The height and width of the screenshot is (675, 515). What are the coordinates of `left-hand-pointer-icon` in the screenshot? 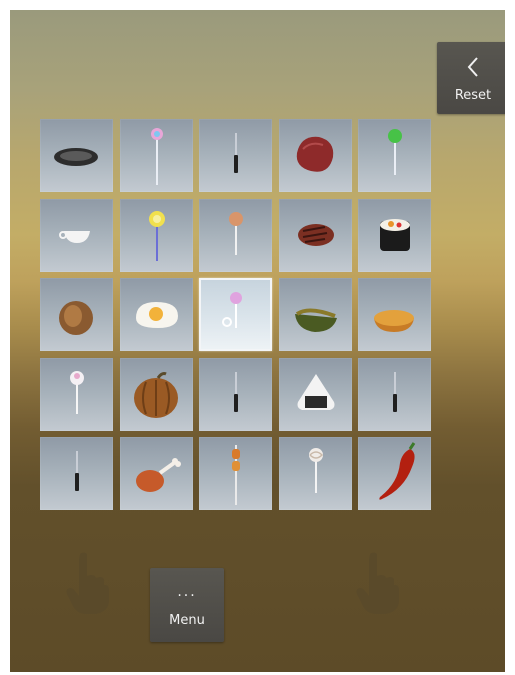 It's located at (85, 582).